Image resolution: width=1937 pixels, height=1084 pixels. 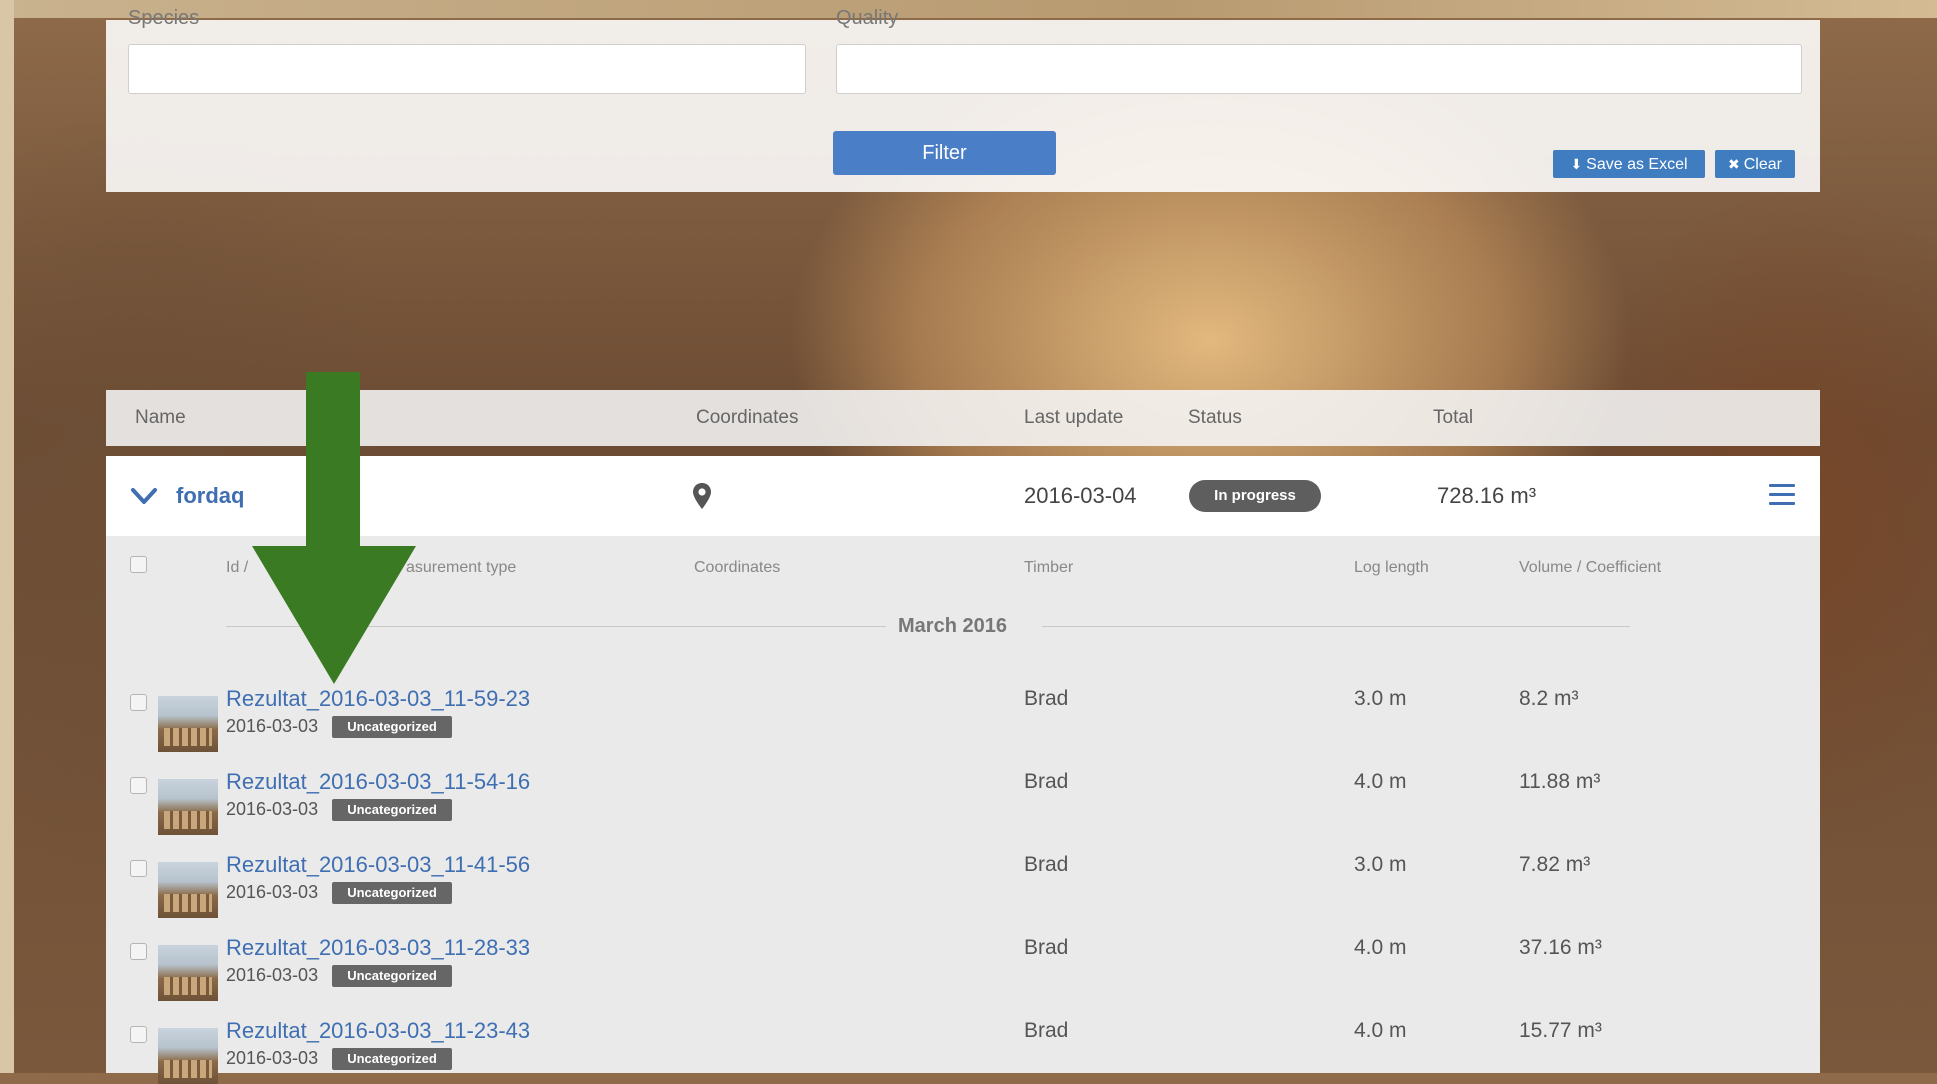 What do you see at coordinates (7, 536) in the screenshot?
I see `background-photo-edge` at bounding box center [7, 536].